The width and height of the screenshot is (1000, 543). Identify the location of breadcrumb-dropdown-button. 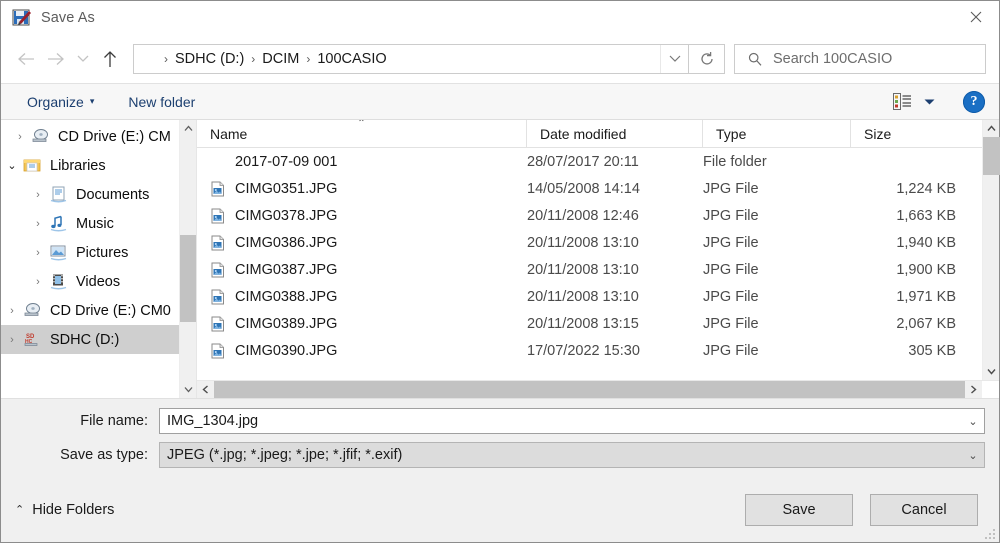
(674, 58).